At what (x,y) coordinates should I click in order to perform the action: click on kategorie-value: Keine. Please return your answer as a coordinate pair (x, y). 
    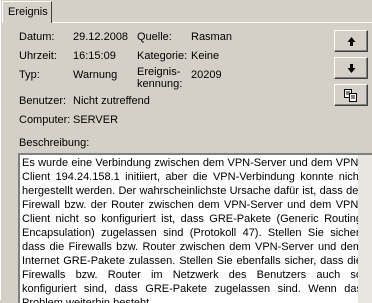
    Looking at the image, I should click on (205, 56).